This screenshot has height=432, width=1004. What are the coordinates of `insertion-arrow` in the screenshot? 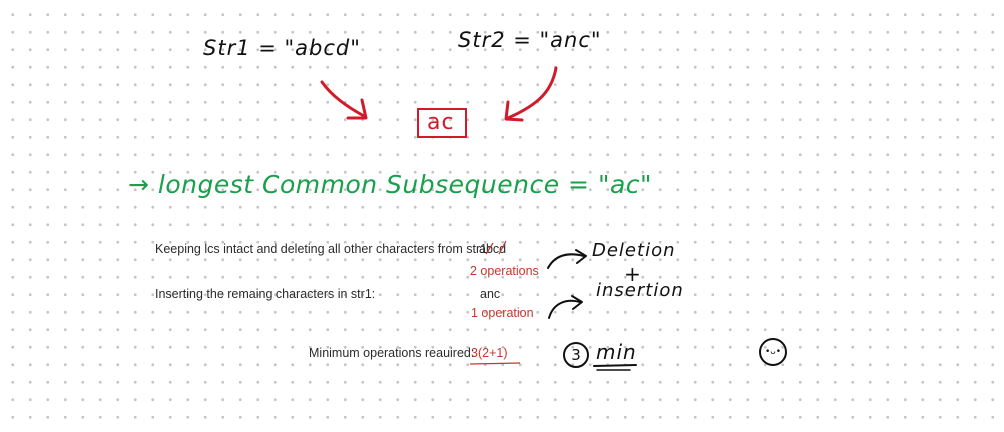 It's located at (564, 309).